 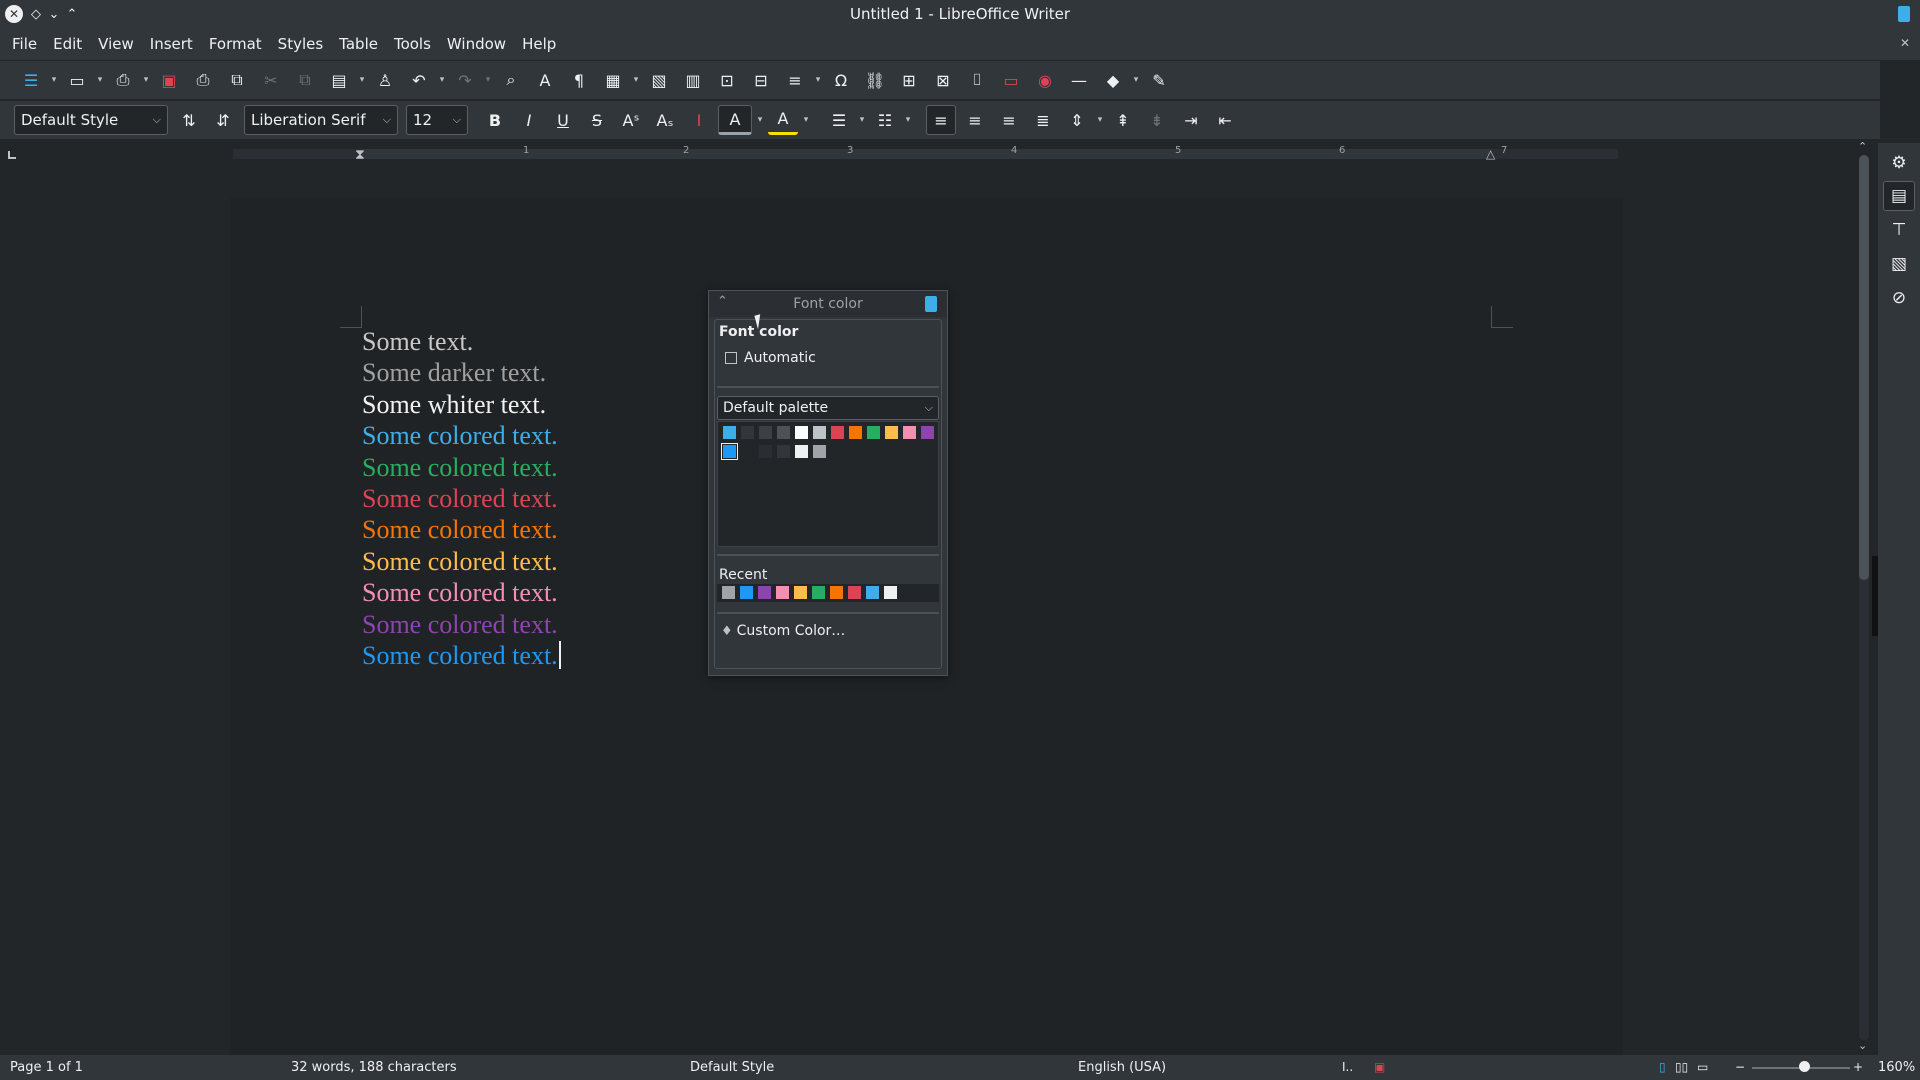 What do you see at coordinates (189, 120) in the screenshot?
I see `update-style-icon: ⇅` at bounding box center [189, 120].